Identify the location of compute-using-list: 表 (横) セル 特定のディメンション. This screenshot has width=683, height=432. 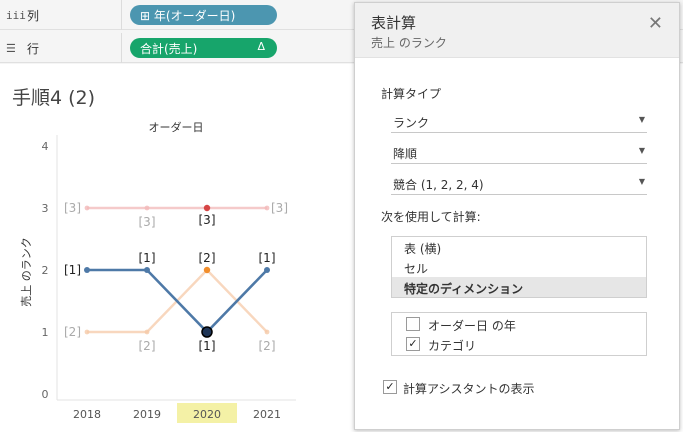
(519, 267).